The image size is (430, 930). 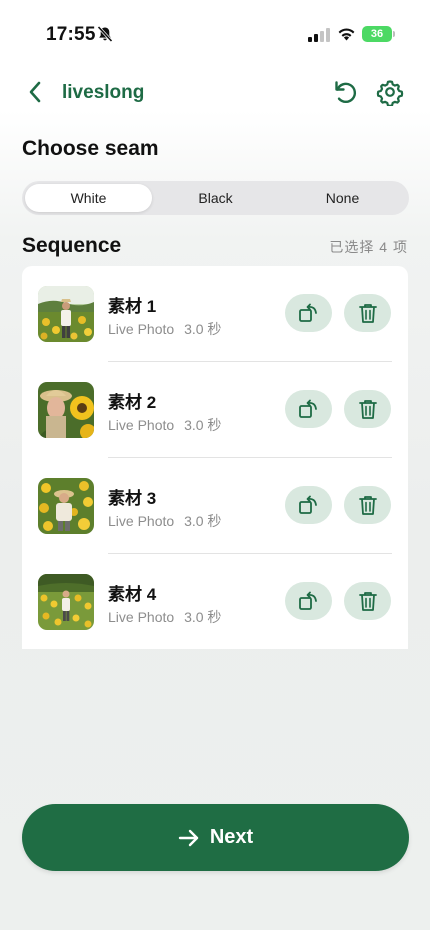 I want to click on status-time: 17:55, so click(x=71, y=34).